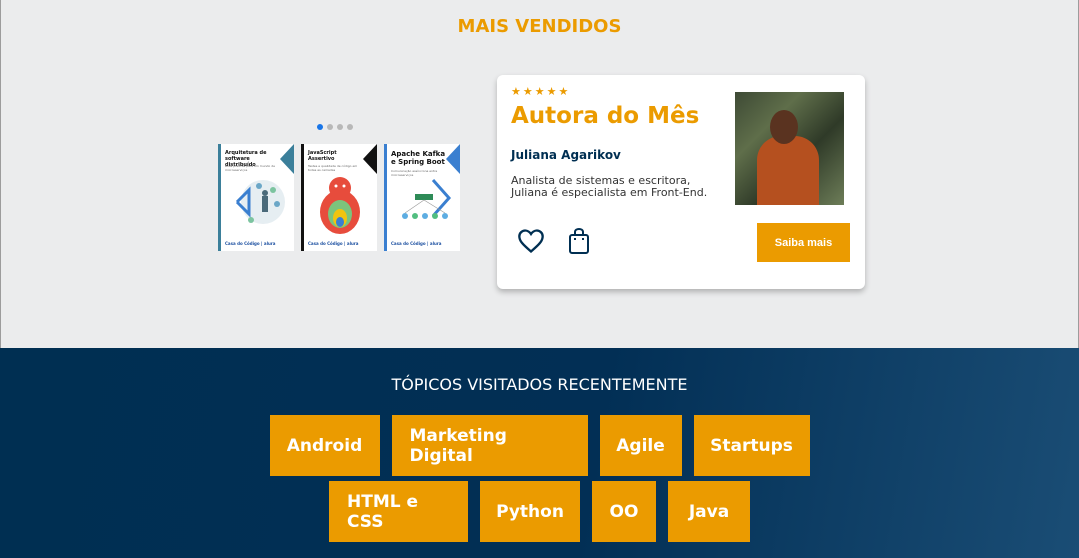 This screenshot has height=558, width=1079. Describe the element at coordinates (640, 445) in the screenshot. I see `topic-tag: Agile` at that location.